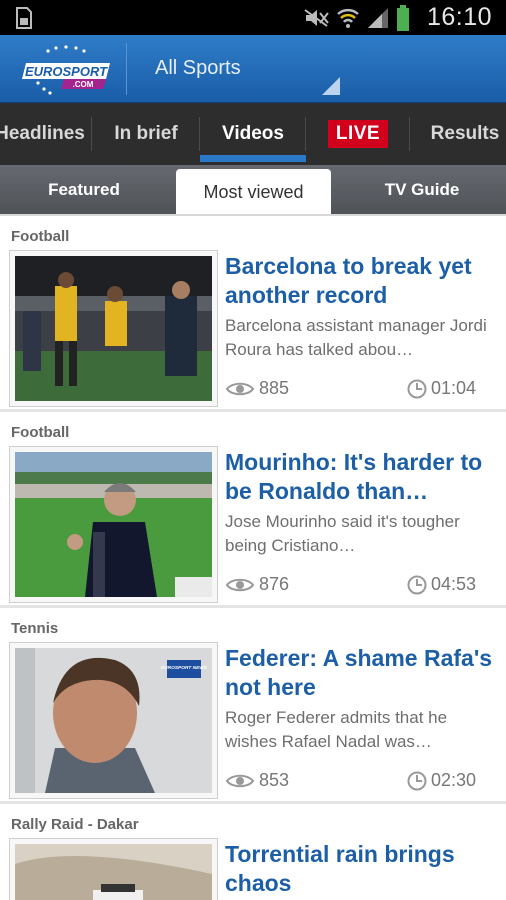 The width and height of the screenshot is (506, 900). I want to click on logo-text-bottom: .COM, so click(83, 84).